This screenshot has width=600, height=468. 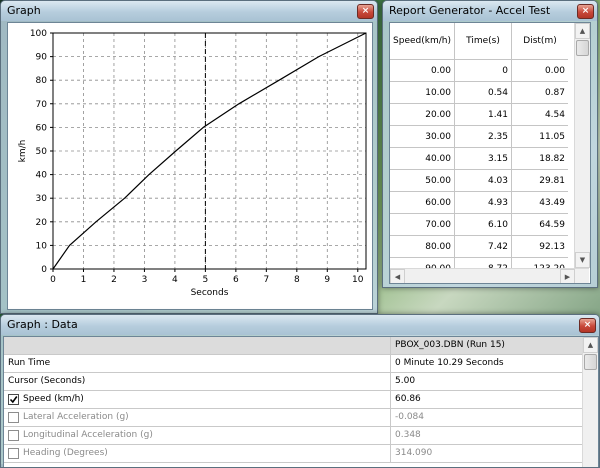 What do you see at coordinates (414, 453) in the screenshot?
I see `channel-value: 314.090` at bounding box center [414, 453].